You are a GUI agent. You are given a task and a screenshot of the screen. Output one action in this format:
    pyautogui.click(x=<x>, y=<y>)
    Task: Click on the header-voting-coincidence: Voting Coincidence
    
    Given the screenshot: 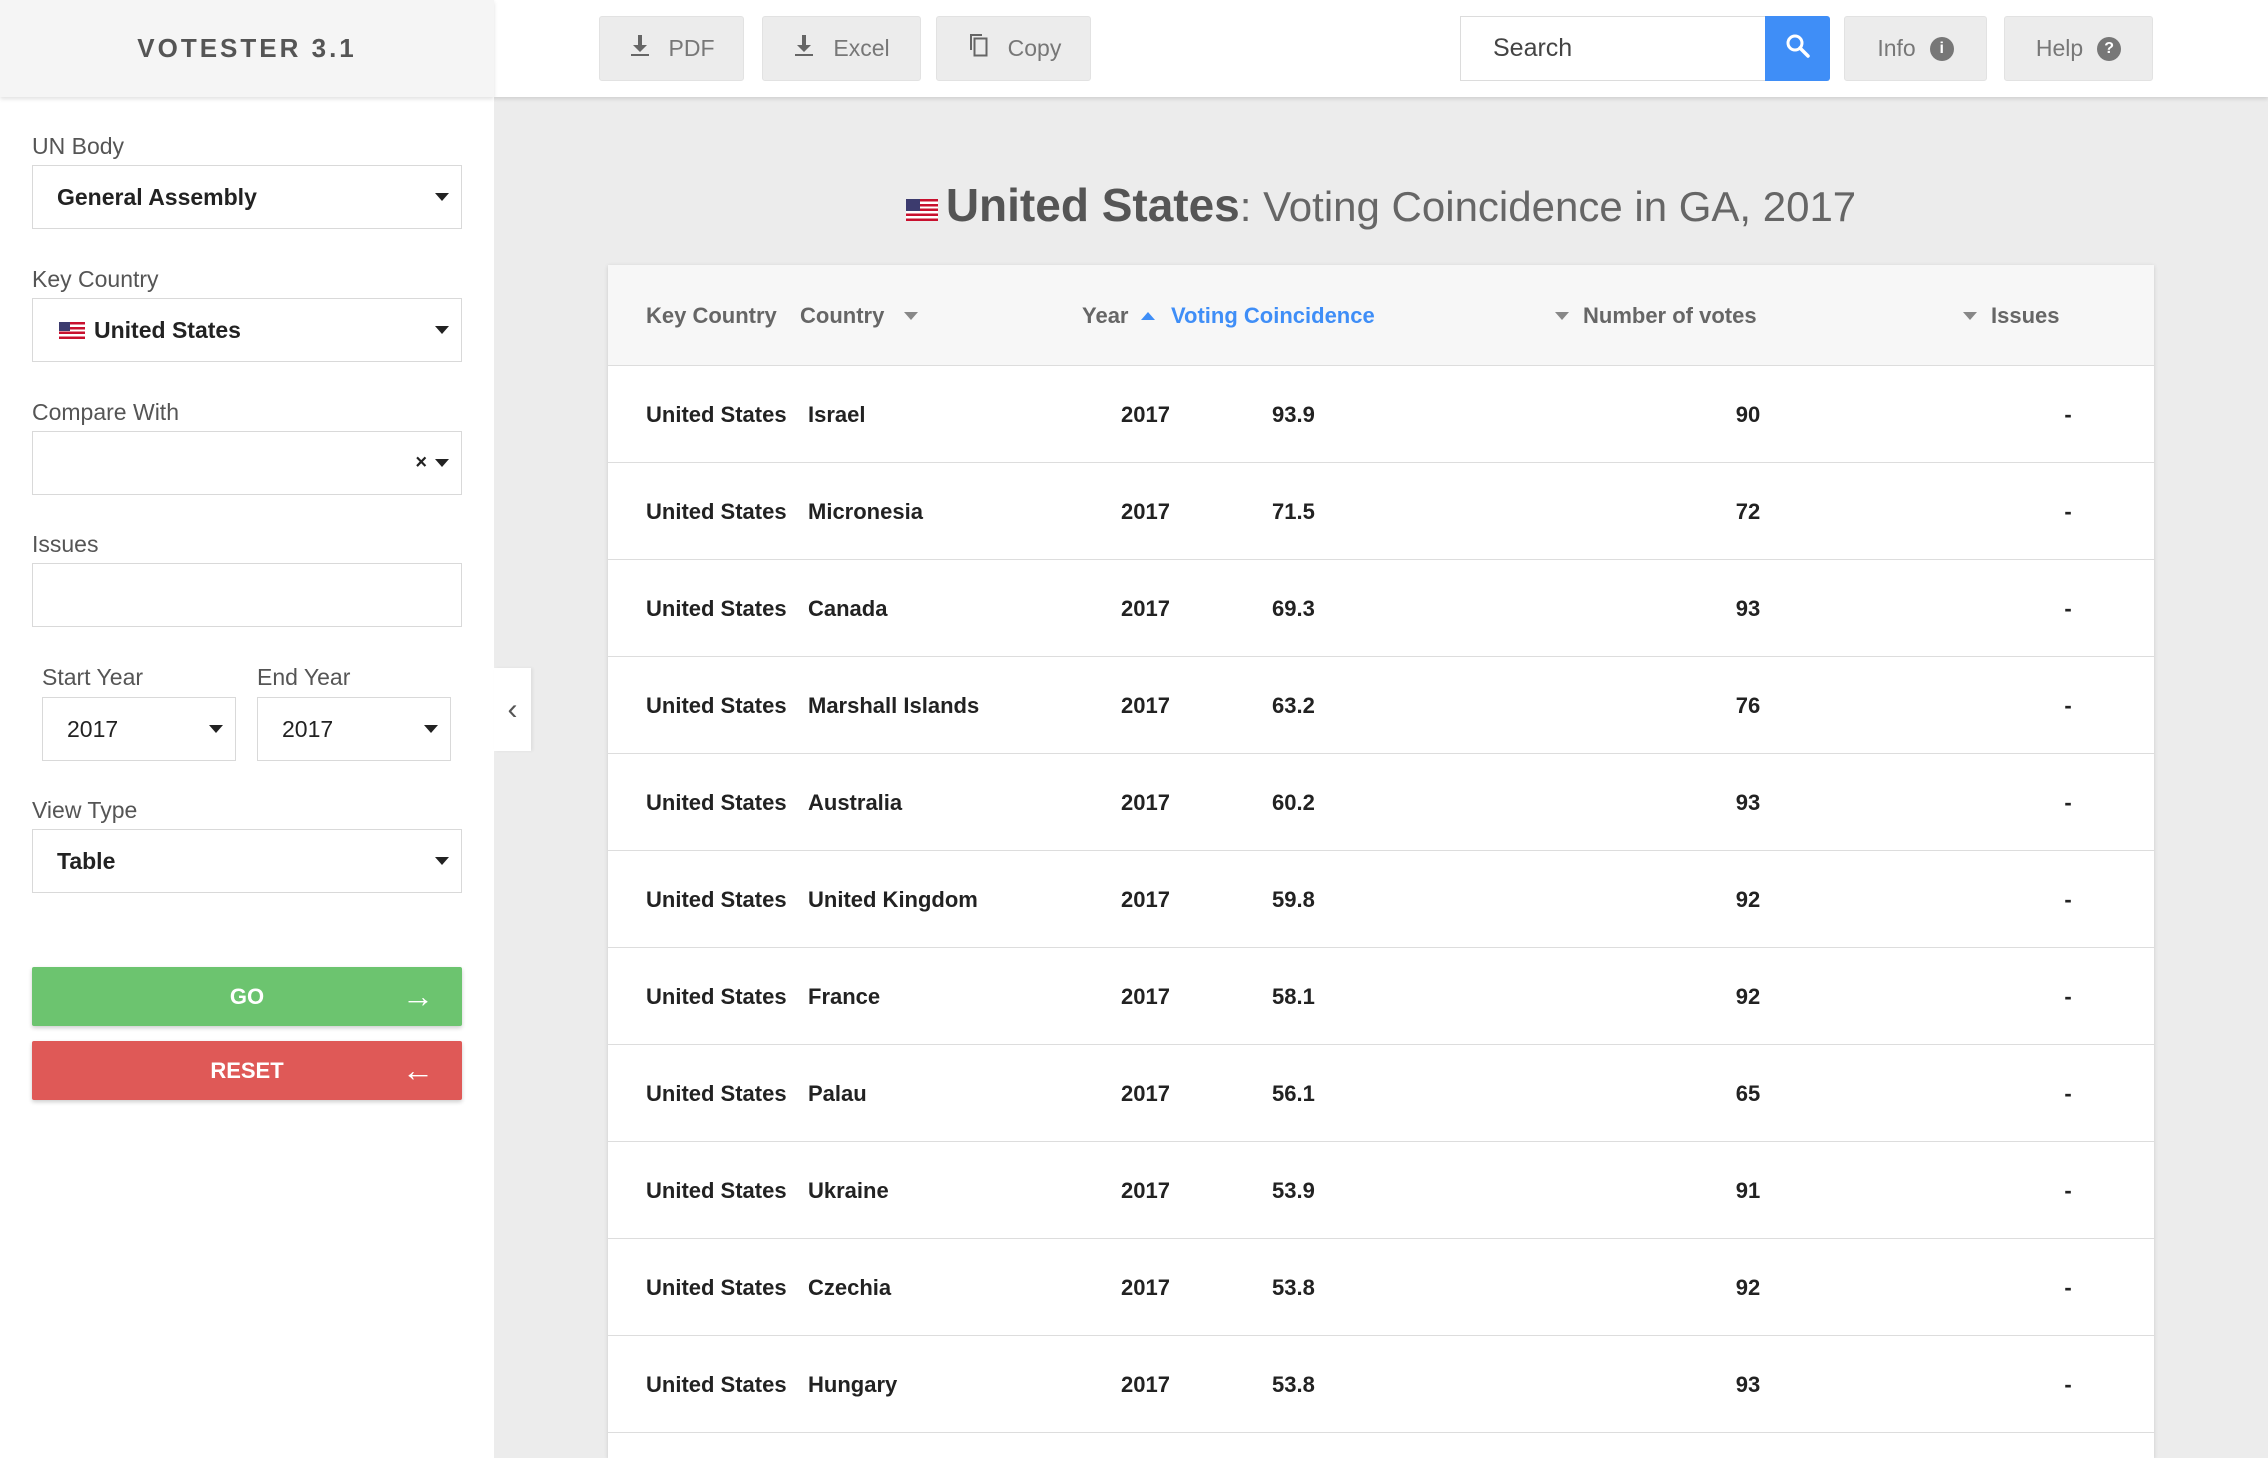 What is the action you would take?
    pyautogui.click(x=1273, y=315)
    